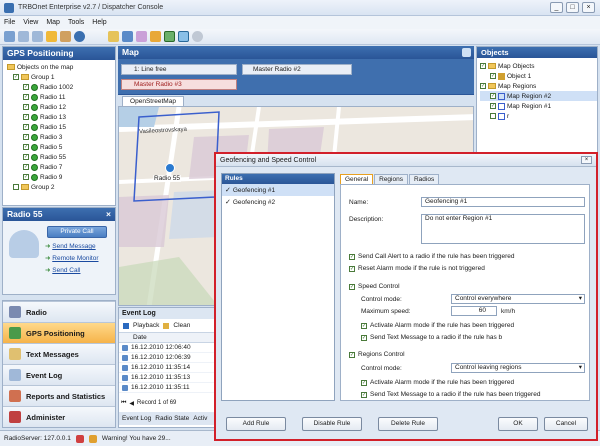  What do you see at coordinates (72, 271) in the screenshot?
I see `send-call-link: ➜ Send Call` at bounding box center [72, 271].